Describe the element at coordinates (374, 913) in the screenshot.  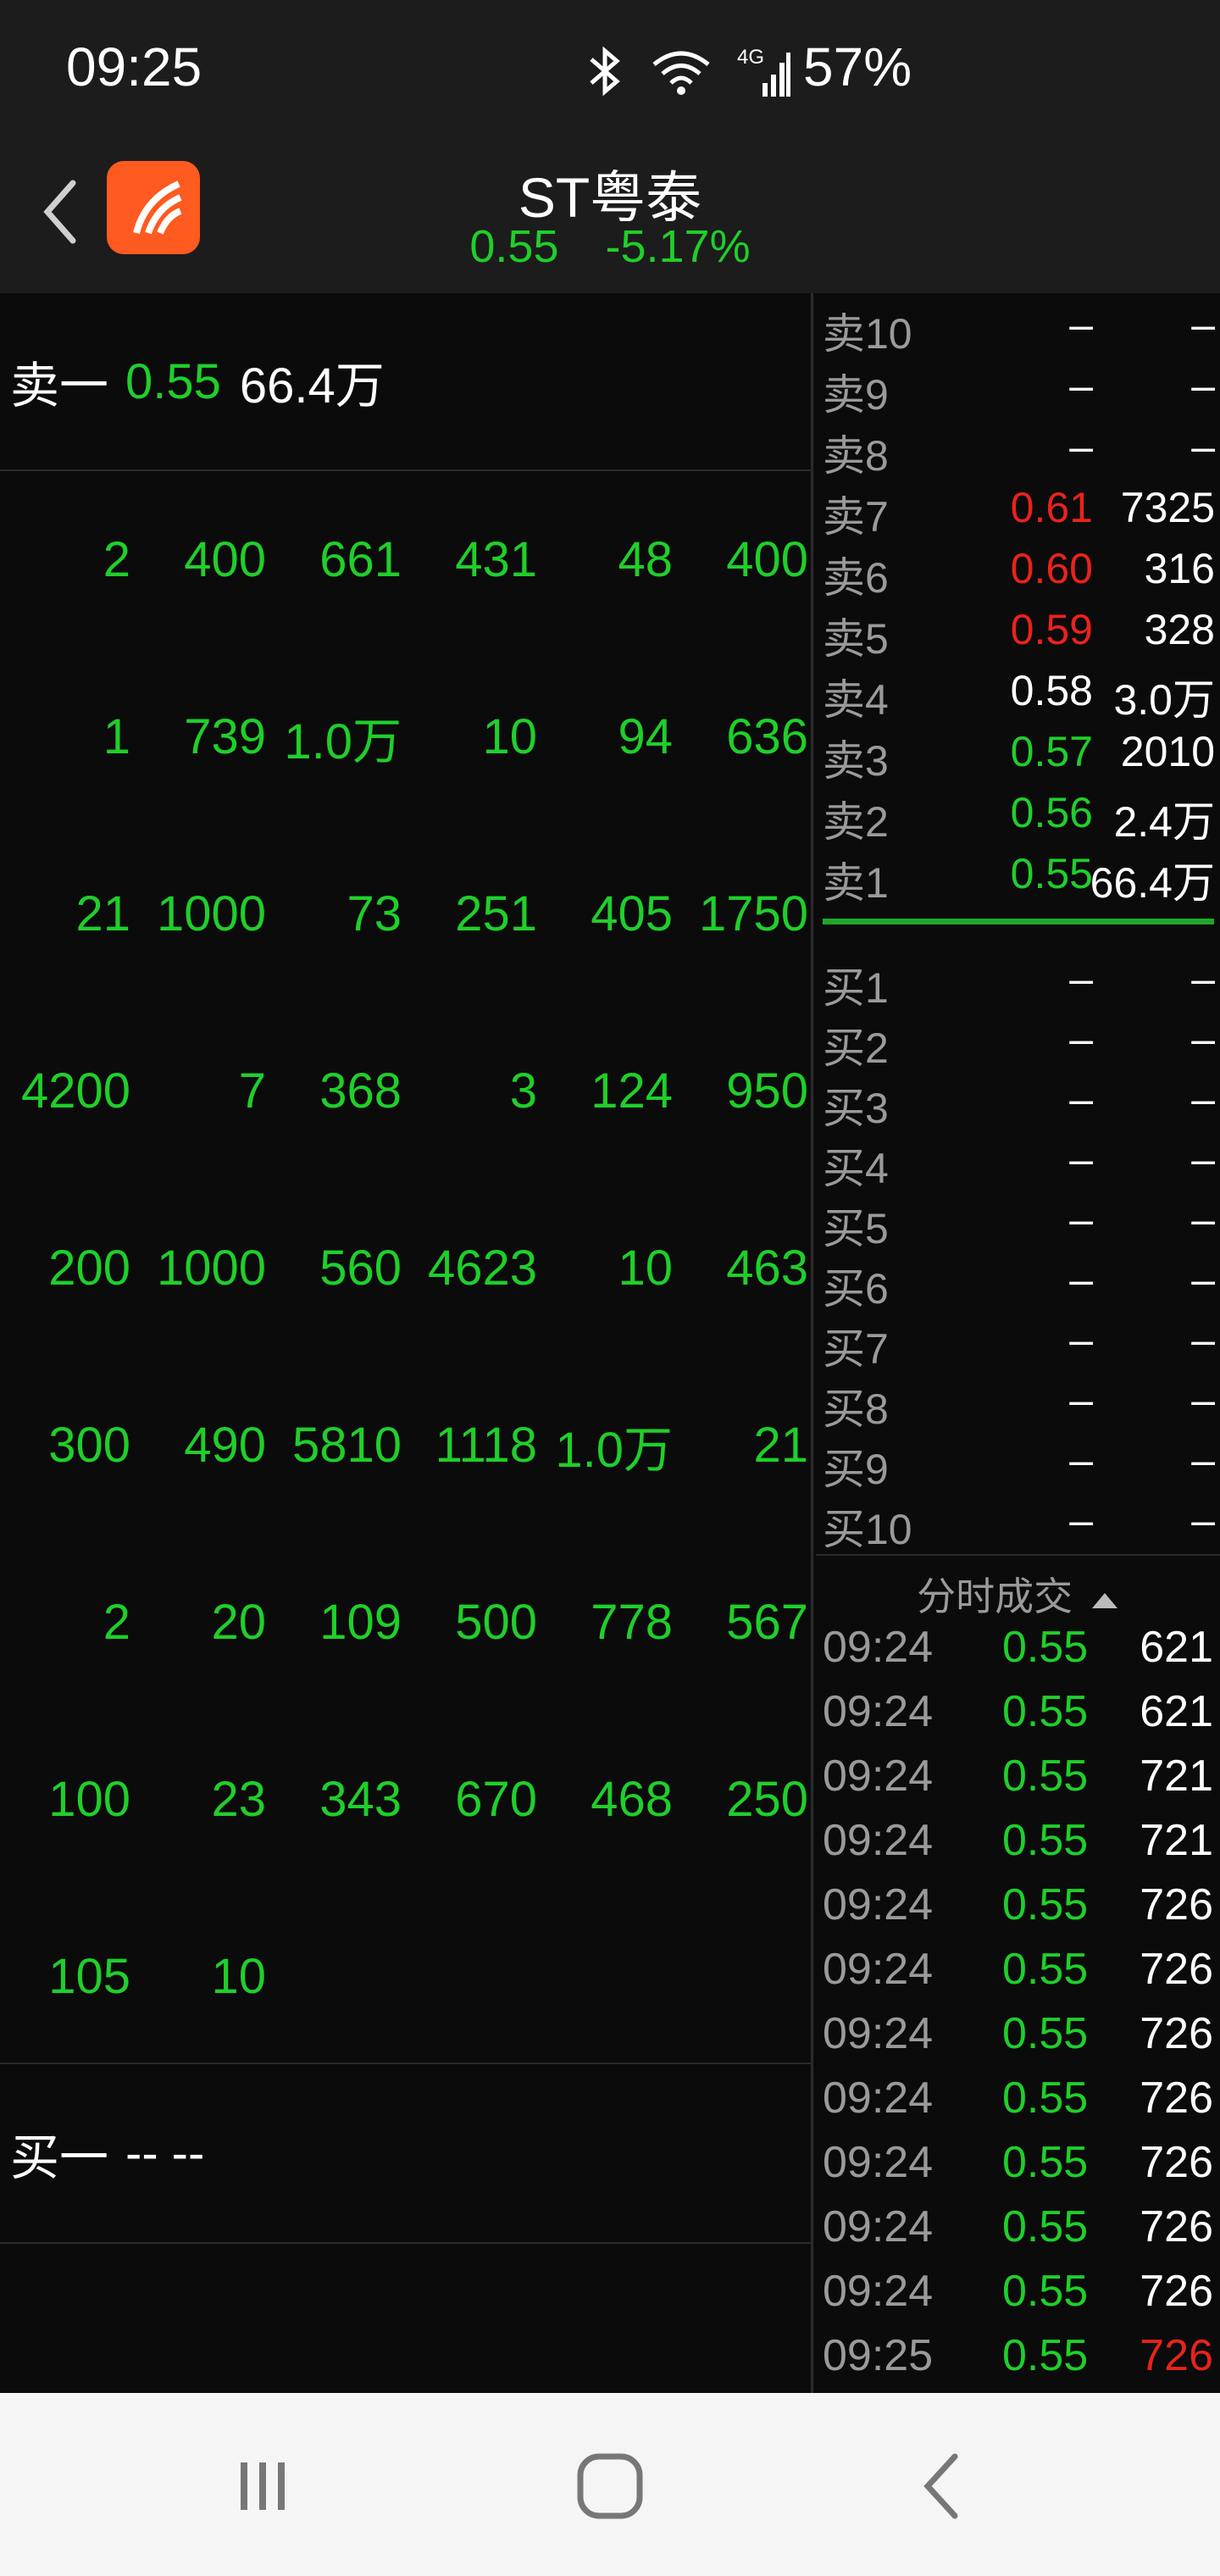
I see `queue-cell: 73` at that location.